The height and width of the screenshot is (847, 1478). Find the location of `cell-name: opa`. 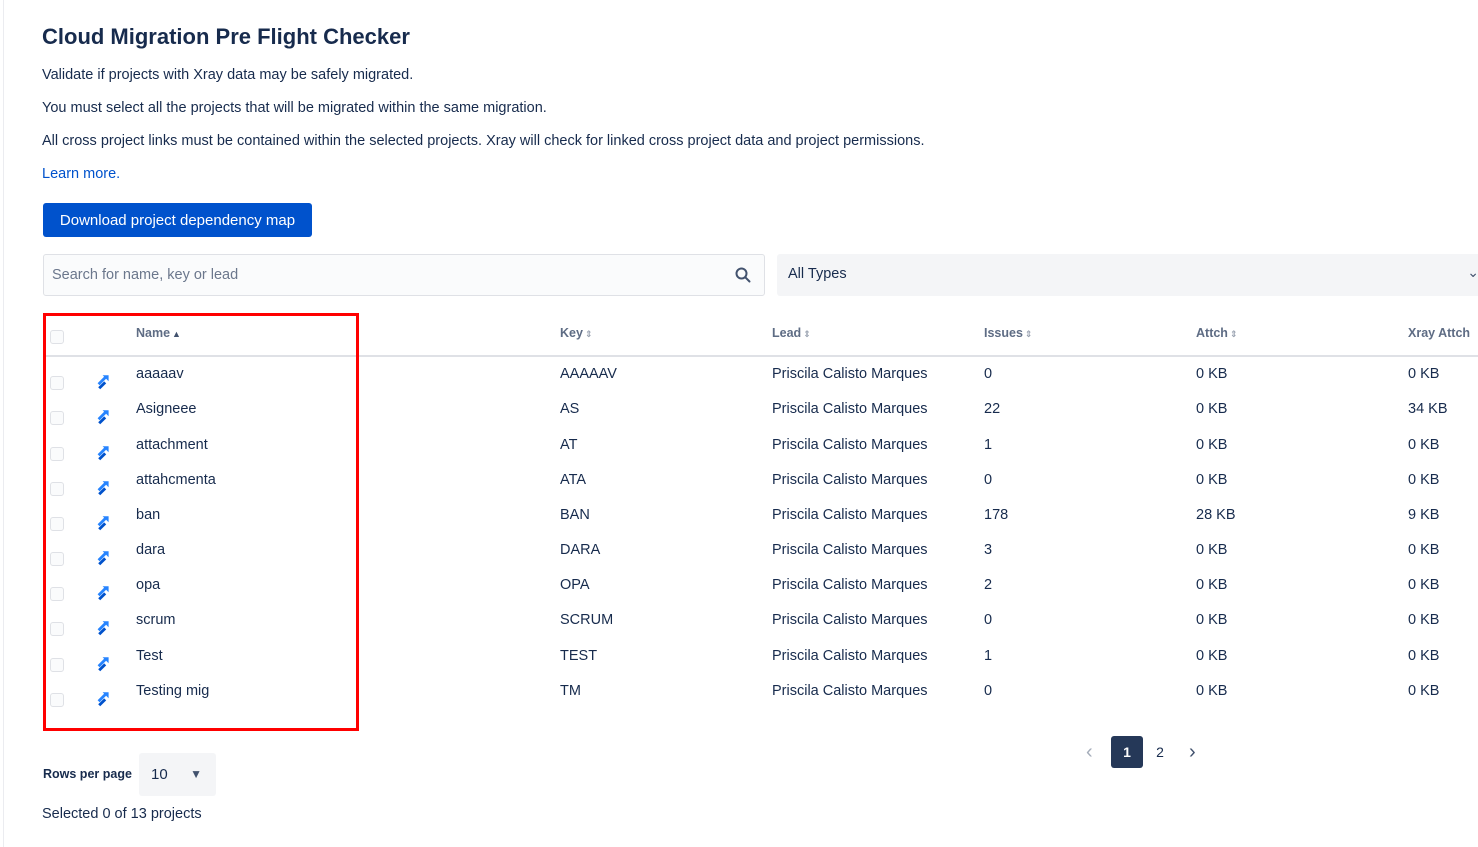

cell-name: opa is located at coordinates (148, 585).